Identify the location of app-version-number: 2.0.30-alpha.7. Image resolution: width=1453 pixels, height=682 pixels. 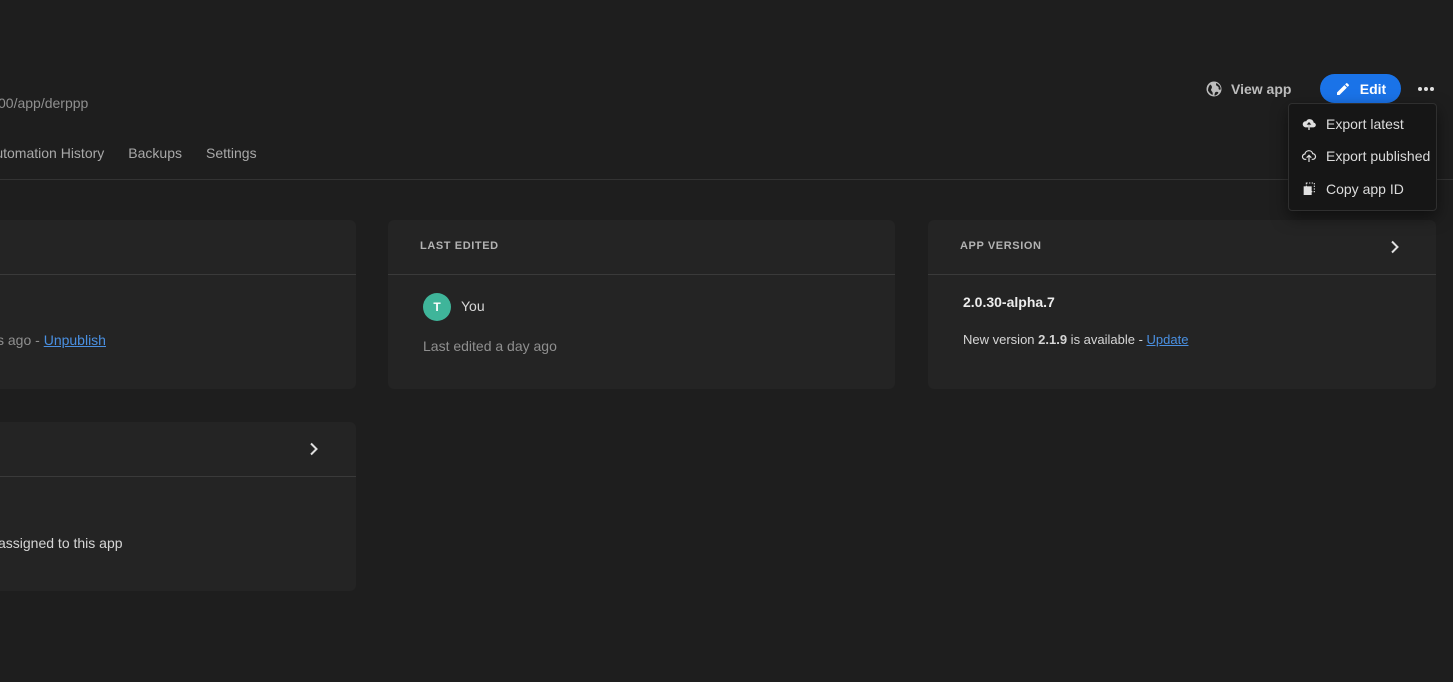
(1009, 302).